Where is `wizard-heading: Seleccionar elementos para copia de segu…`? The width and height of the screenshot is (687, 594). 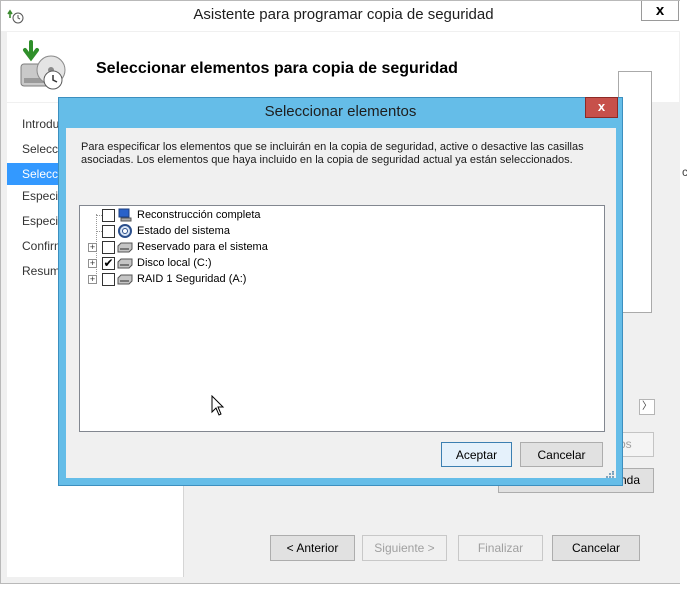
wizard-heading: Seleccionar elementos para copia de segu… is located at coordinates (277, 68).